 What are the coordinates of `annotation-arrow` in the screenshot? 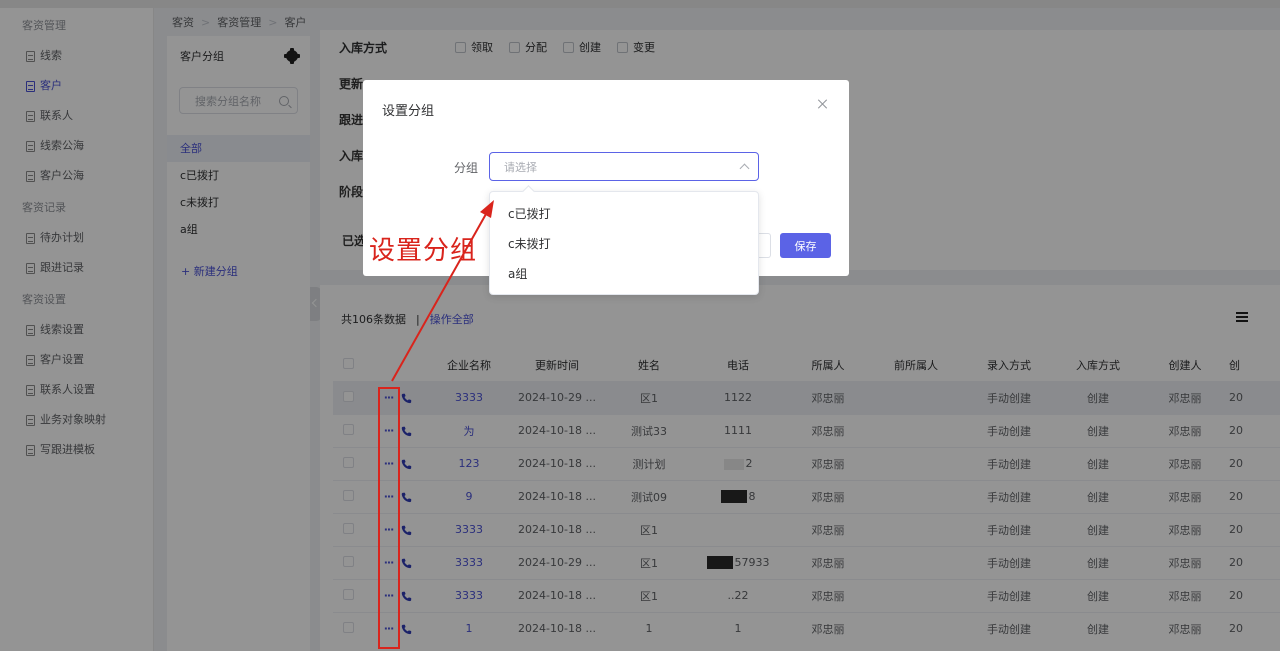 It's located at (442, 291).